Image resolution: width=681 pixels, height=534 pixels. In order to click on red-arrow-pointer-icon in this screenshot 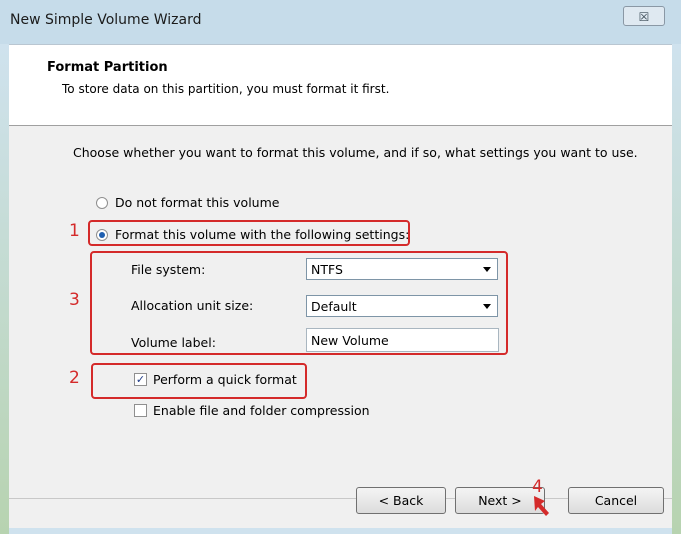, I will do `click(541, 506)`.